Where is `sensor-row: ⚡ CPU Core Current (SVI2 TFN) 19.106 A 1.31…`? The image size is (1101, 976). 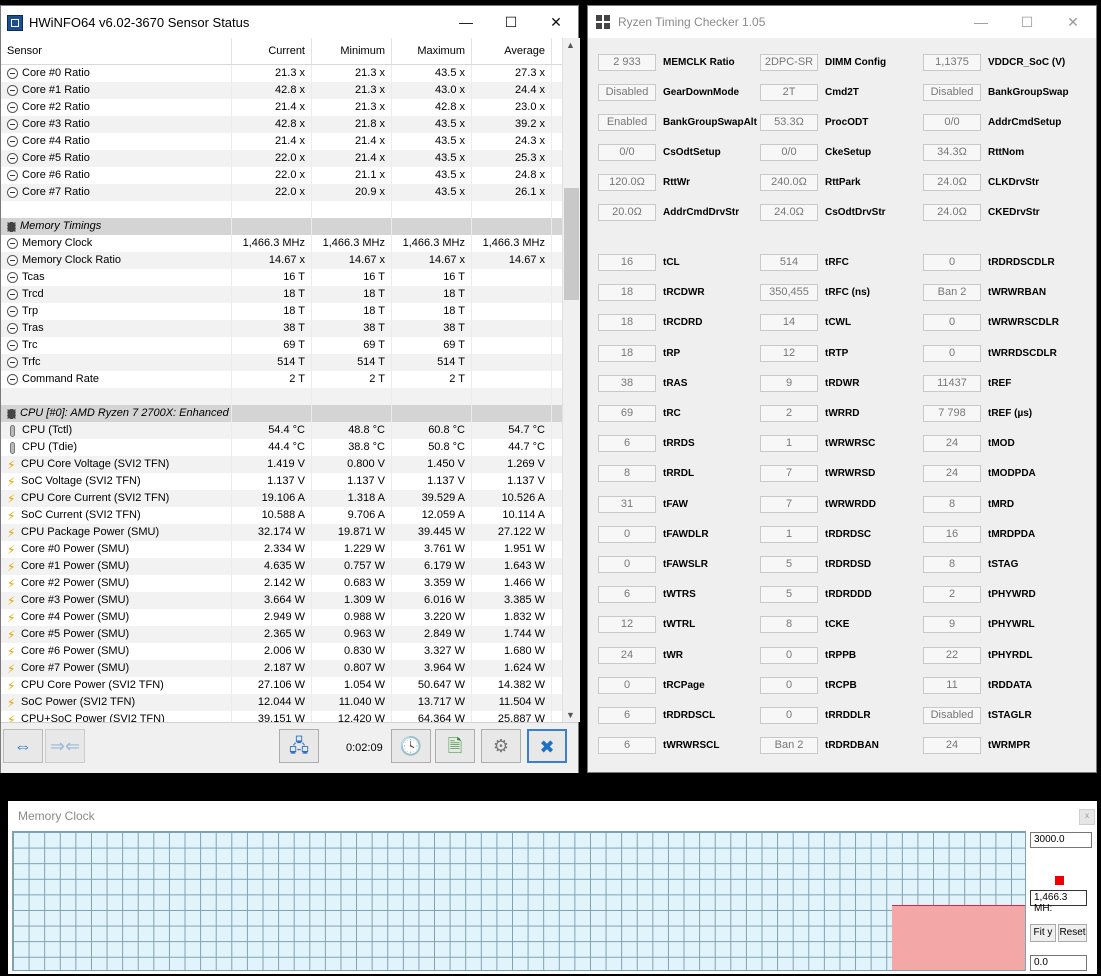
sensor-row: ⚡ CPU Core Current (SVI2 TFN) 19.106 A 1.31… is located at coordinates (281, 498).